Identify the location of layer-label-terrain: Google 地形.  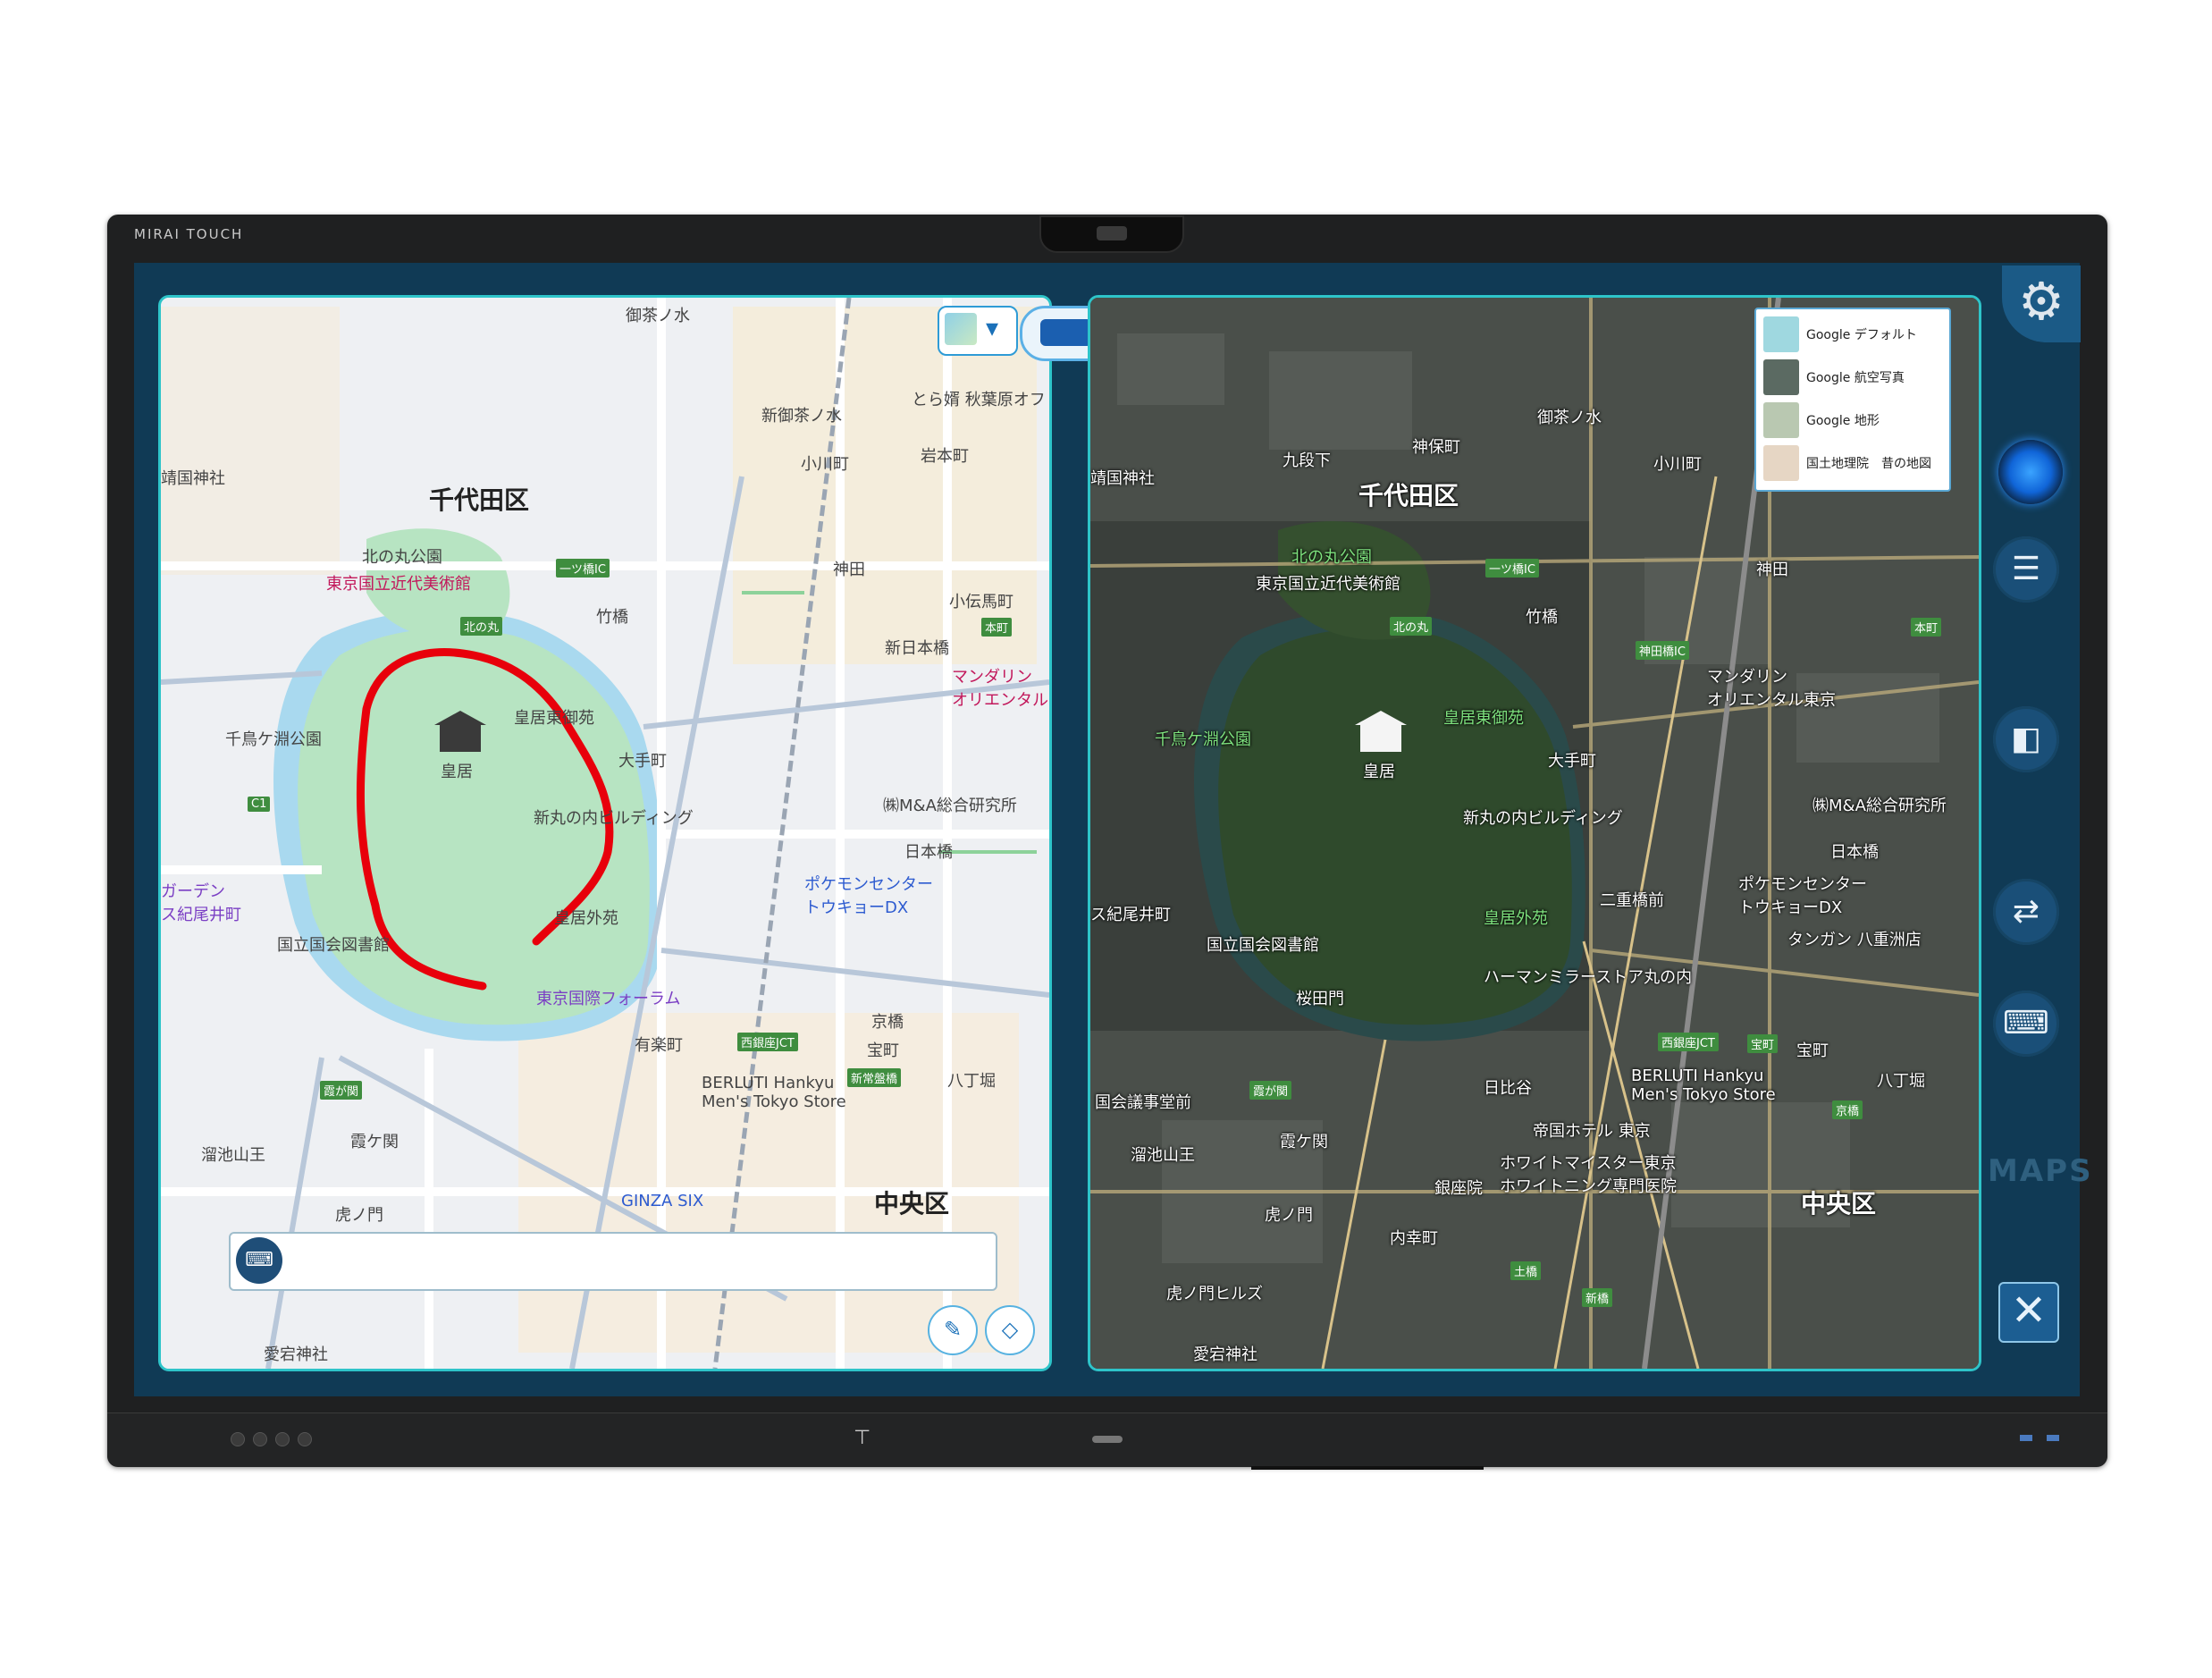
(1843, 421).